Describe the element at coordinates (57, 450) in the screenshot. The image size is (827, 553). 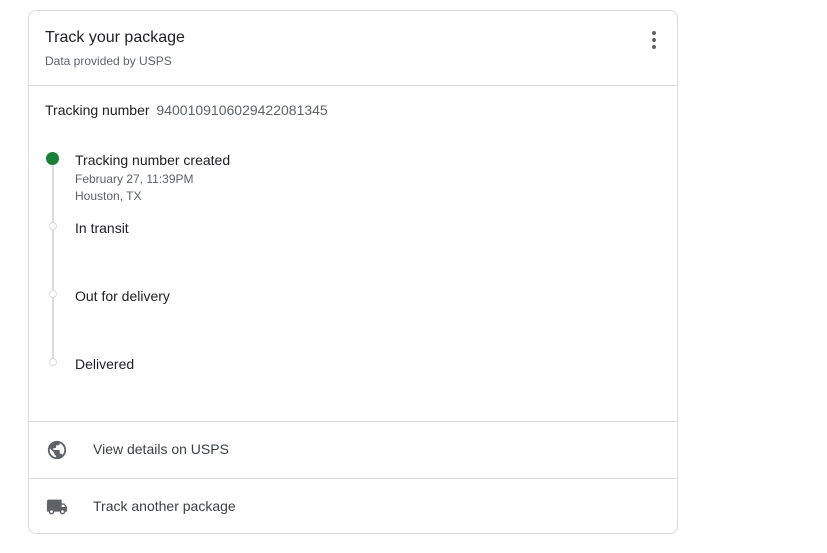
I see `globe-icon` at that location.